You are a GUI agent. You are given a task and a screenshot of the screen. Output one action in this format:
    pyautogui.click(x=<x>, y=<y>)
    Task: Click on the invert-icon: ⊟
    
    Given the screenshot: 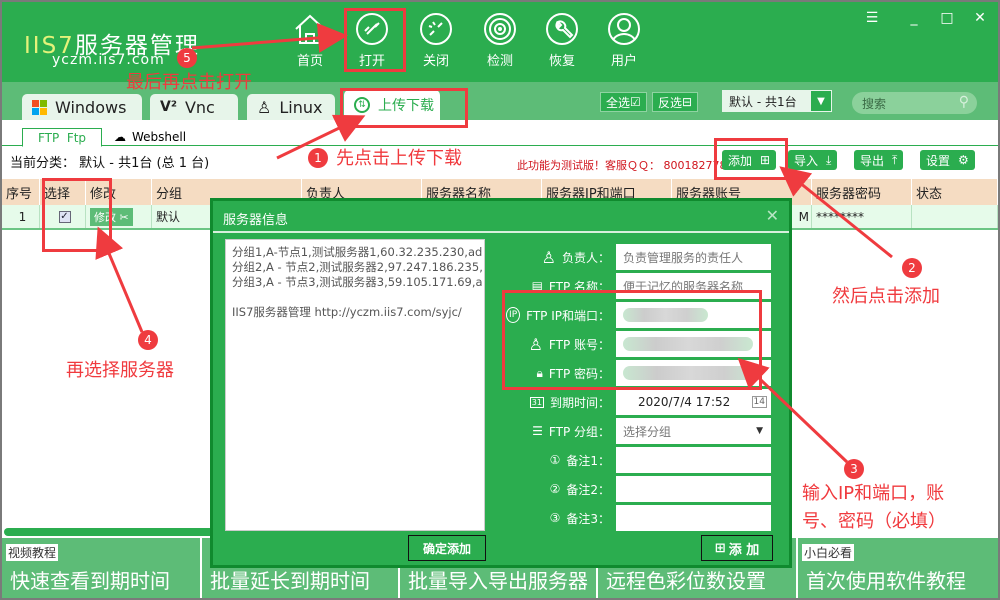 What is the action you would take?
    pyautogui.click(x=687, y=102)
    